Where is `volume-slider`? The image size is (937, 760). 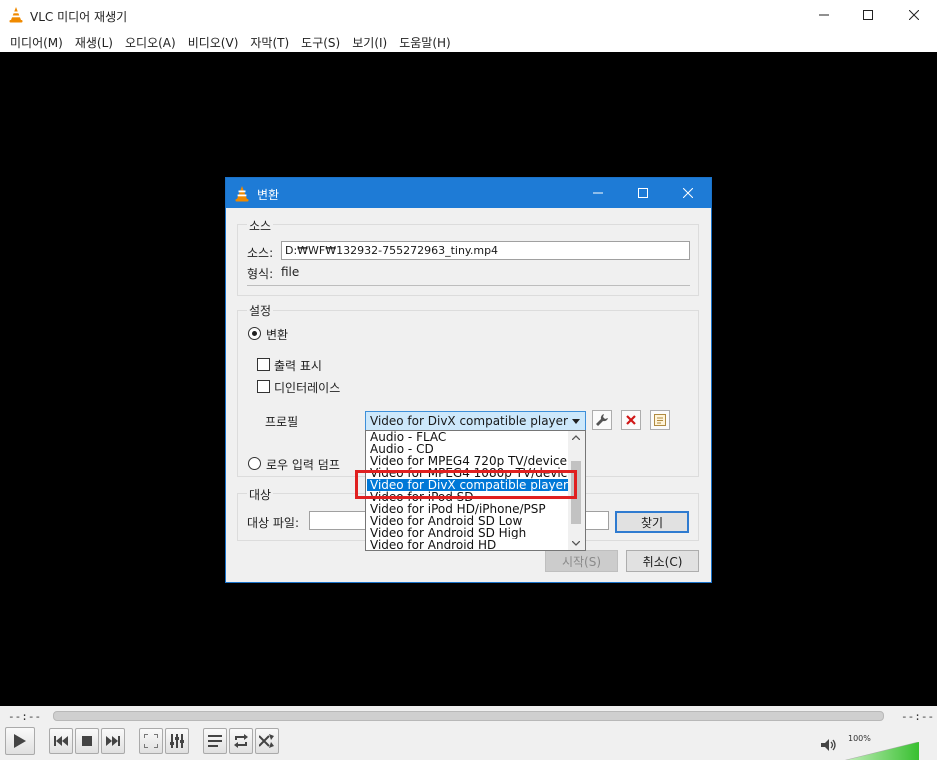
volume-slider is located at coordinates (881, 751).